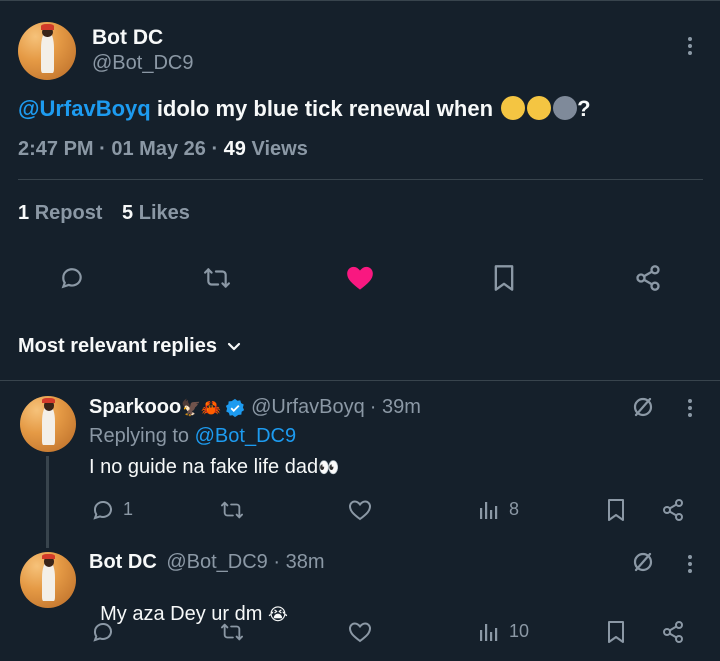  I want to click on post-author-name: Bot DC, so click(127, 38).